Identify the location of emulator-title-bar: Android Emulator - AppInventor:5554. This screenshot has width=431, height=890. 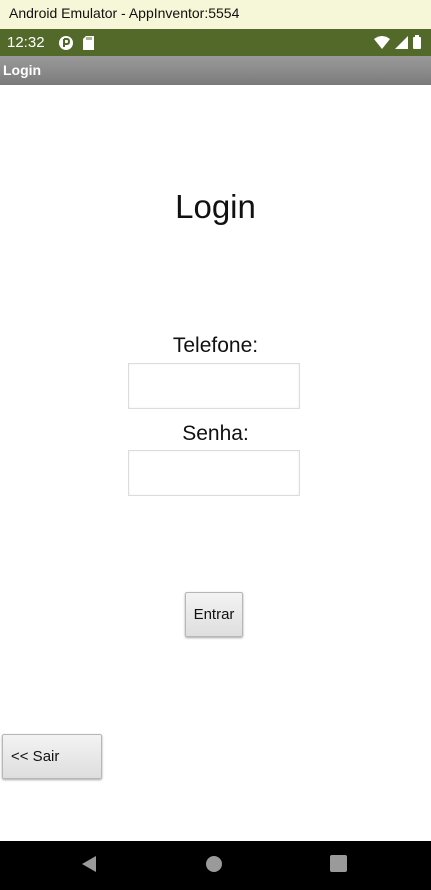
(215, 14).